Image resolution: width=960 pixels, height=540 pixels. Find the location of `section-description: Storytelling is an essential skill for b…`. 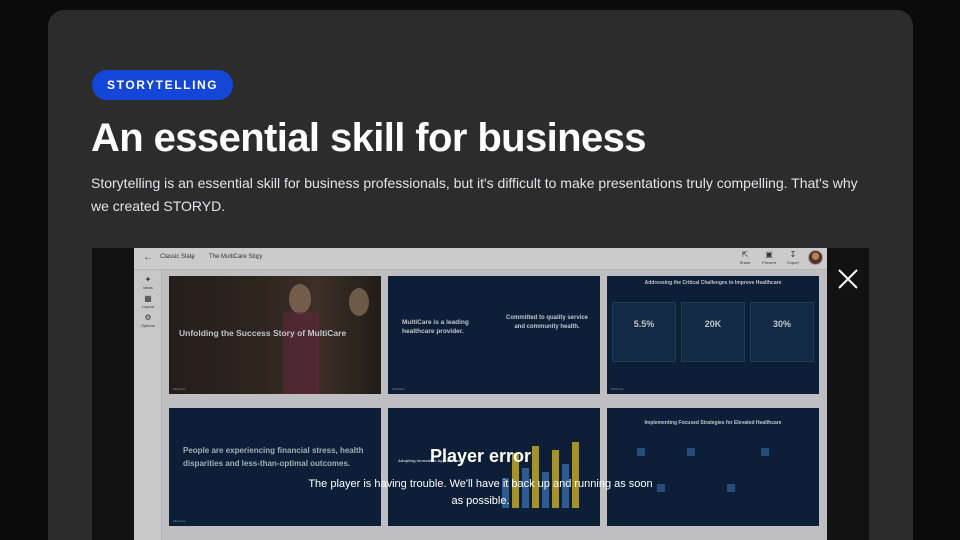

section-description: Storytelling is an essential skill for b… is located at coordinates (474, 194).